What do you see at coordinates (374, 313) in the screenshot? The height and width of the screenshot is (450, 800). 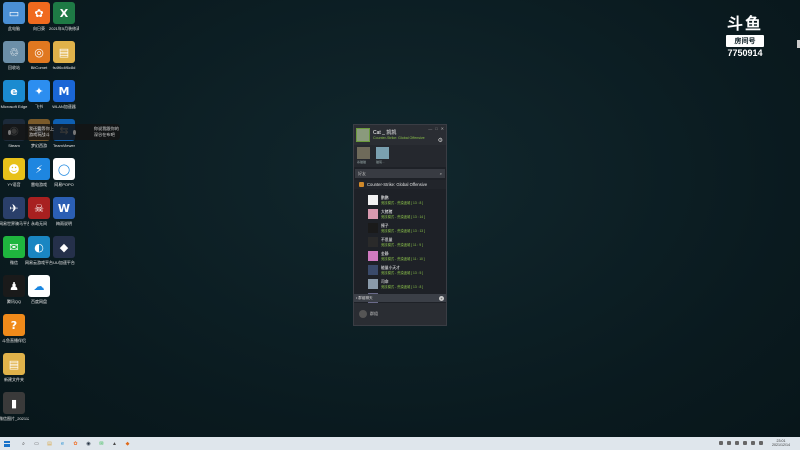 I see `group-chats-text: 群组` at bounding box center [374, 313].